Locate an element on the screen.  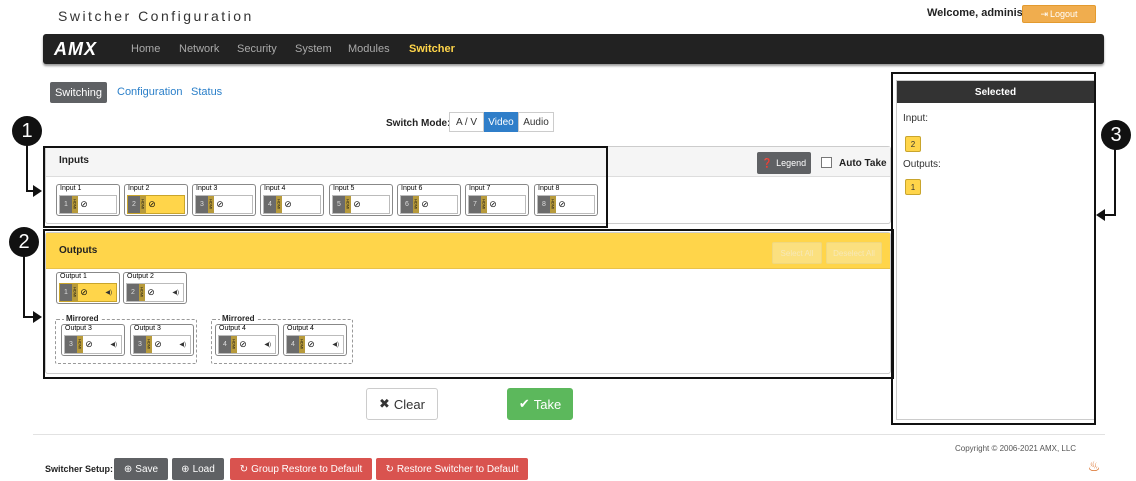
take-button: ✔ Take is located at coordinates (540, 404).